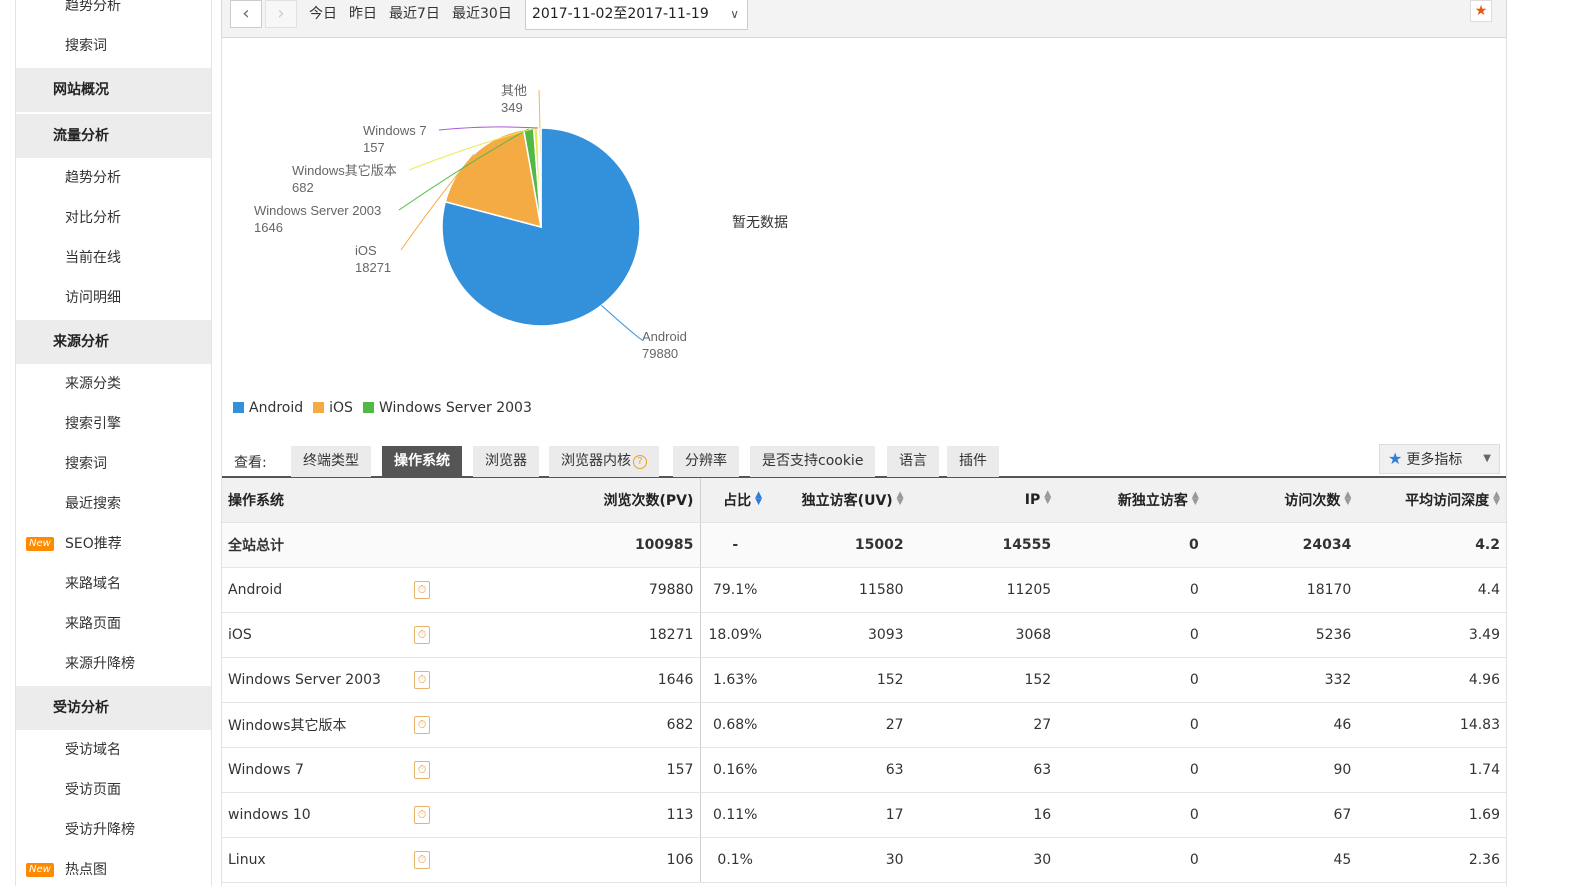 The width and height of the screenshot is (1575, 886). Describe the element at coordinates (113, 830) in the screenshot. I see `sidebar-item-20: 受访升降榜` at that location.